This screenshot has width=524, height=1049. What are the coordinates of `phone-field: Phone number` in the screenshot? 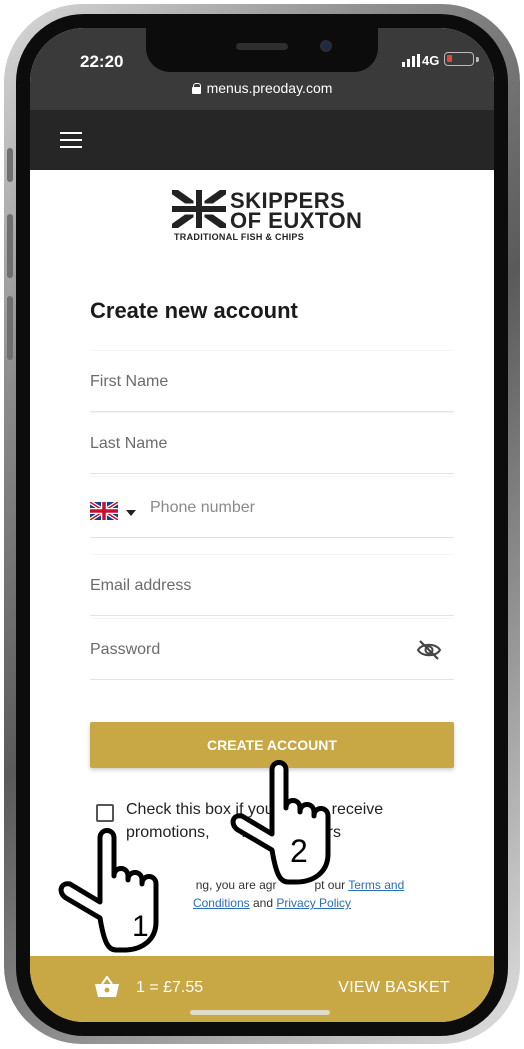 It's located at (272, 507).